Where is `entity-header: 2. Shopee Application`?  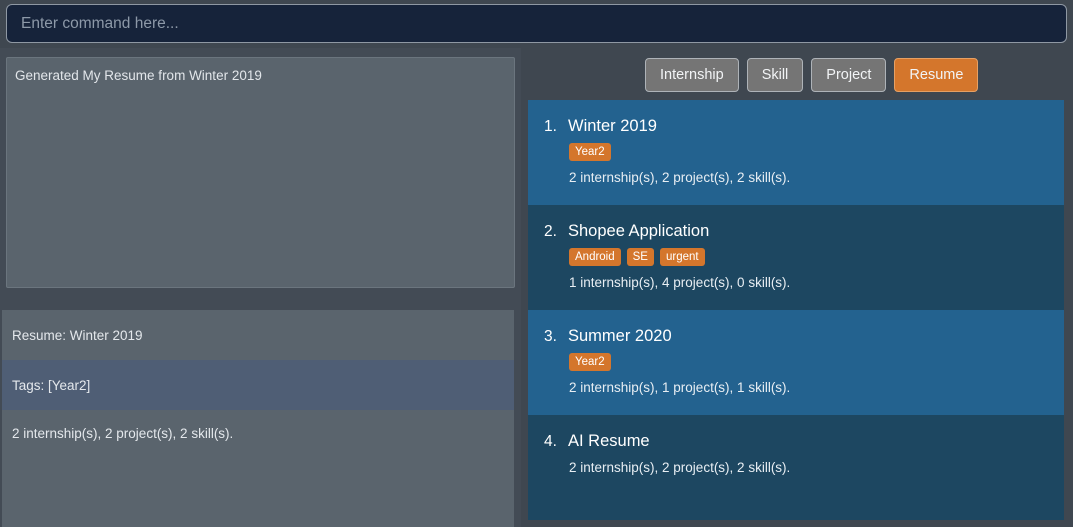
entity-header: 2. Shopee Application is located at coordinates (804, 231).